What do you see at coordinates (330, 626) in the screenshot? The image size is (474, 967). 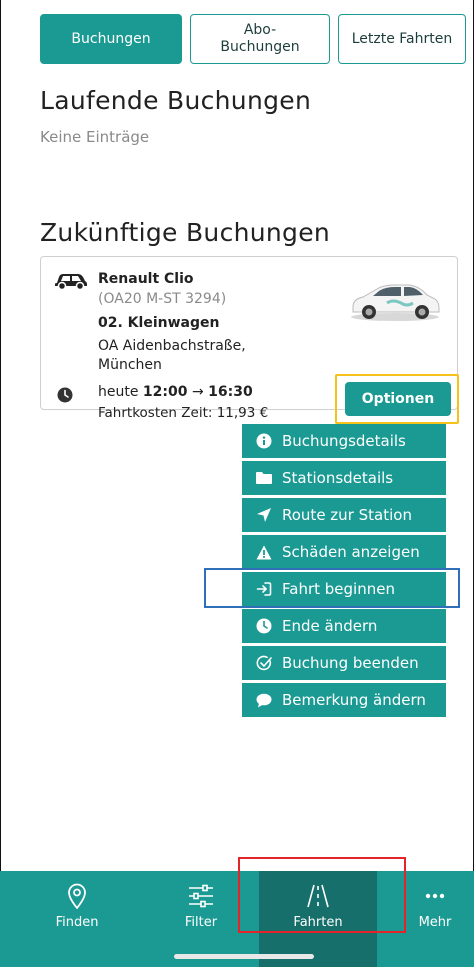 I see `menu-item-label: Ende ändern` at bounding box center [330, 626].